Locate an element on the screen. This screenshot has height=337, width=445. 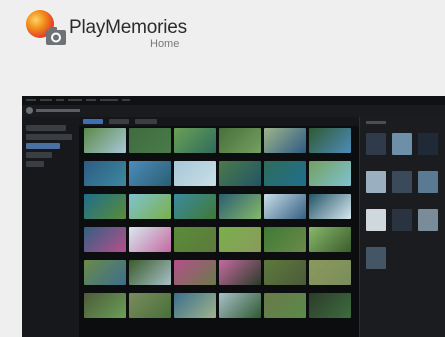
right-panel is located at coordinates (402, 227).